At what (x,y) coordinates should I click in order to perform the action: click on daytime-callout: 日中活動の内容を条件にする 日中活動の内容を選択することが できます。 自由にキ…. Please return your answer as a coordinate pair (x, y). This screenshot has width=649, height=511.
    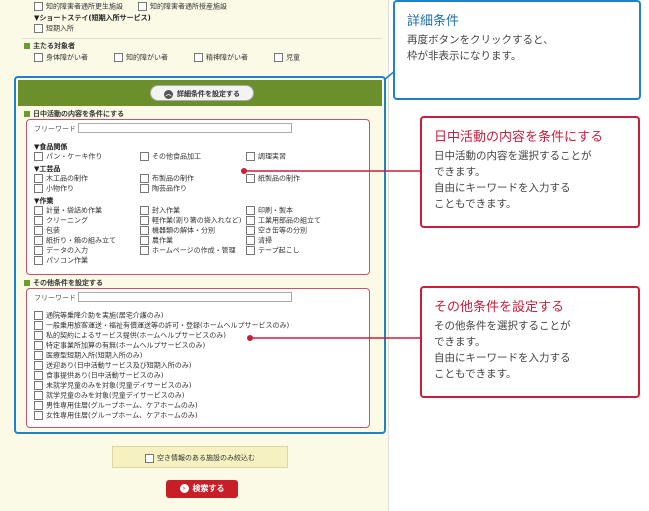
    Looking at the image, I should click on (530, 172).